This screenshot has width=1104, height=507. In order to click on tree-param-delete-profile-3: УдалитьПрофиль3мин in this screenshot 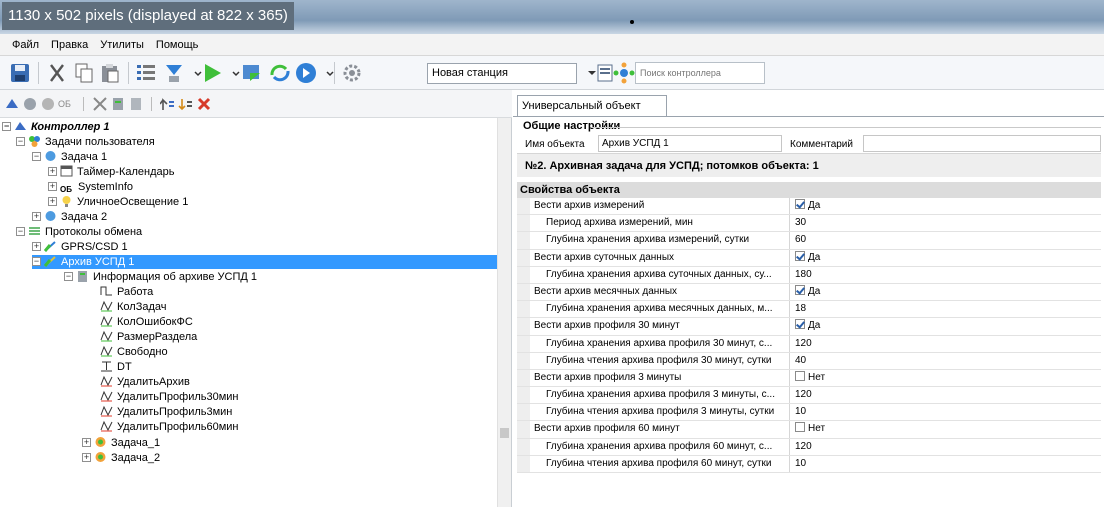, I will do `click(166, 412)`.